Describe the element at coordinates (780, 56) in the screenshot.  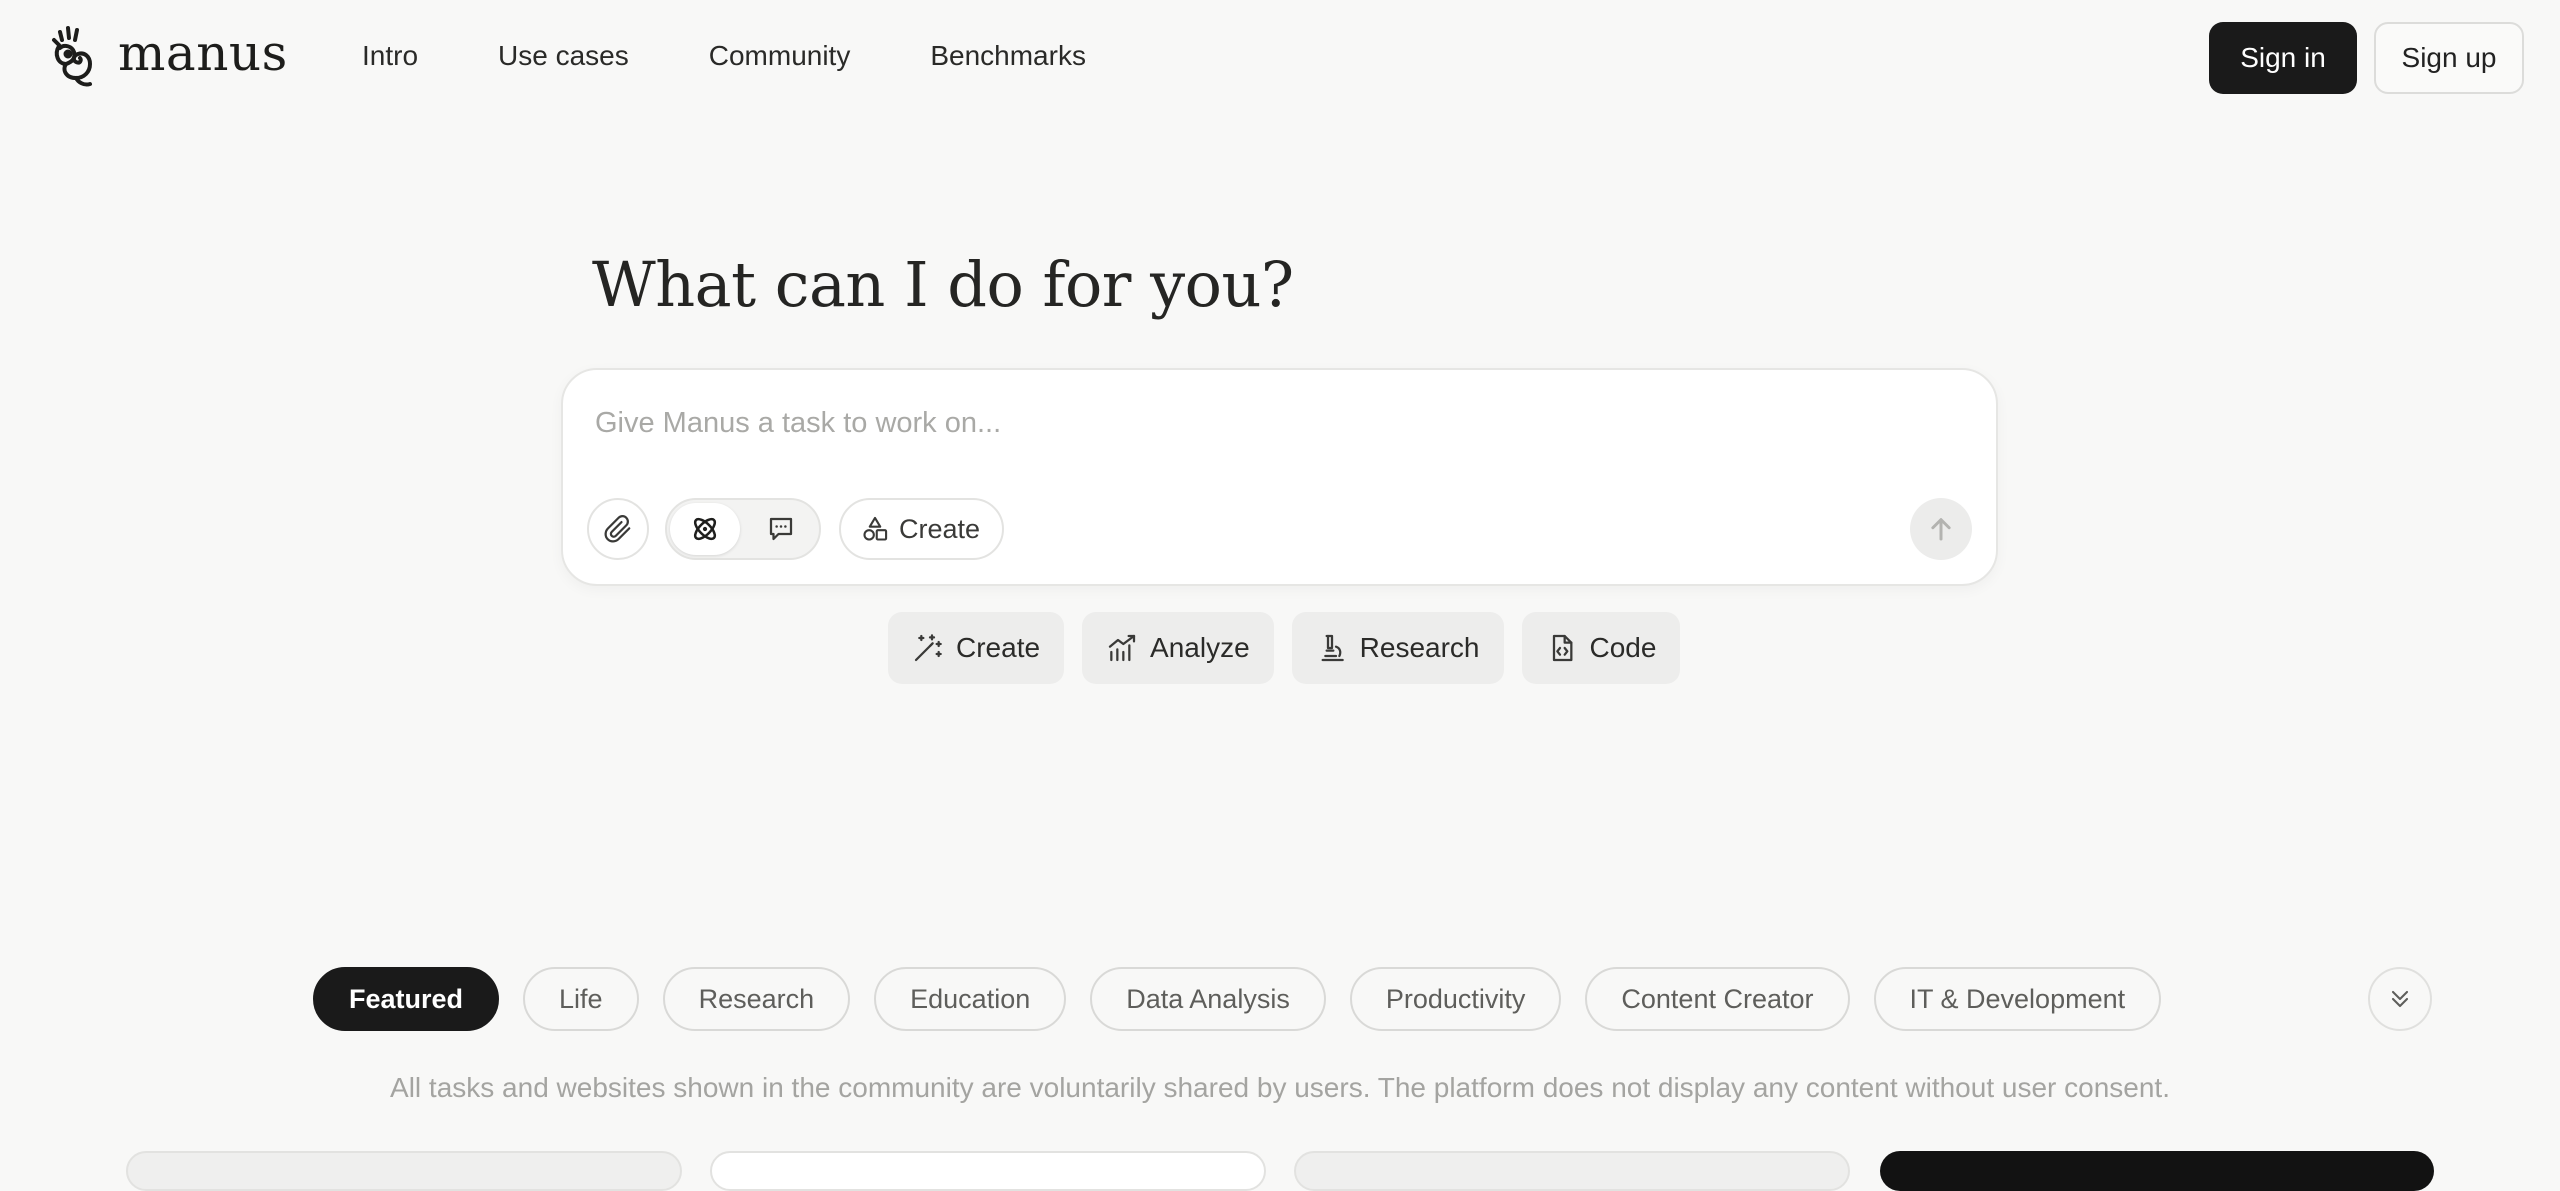
I see `nav-community: Community` at that location.